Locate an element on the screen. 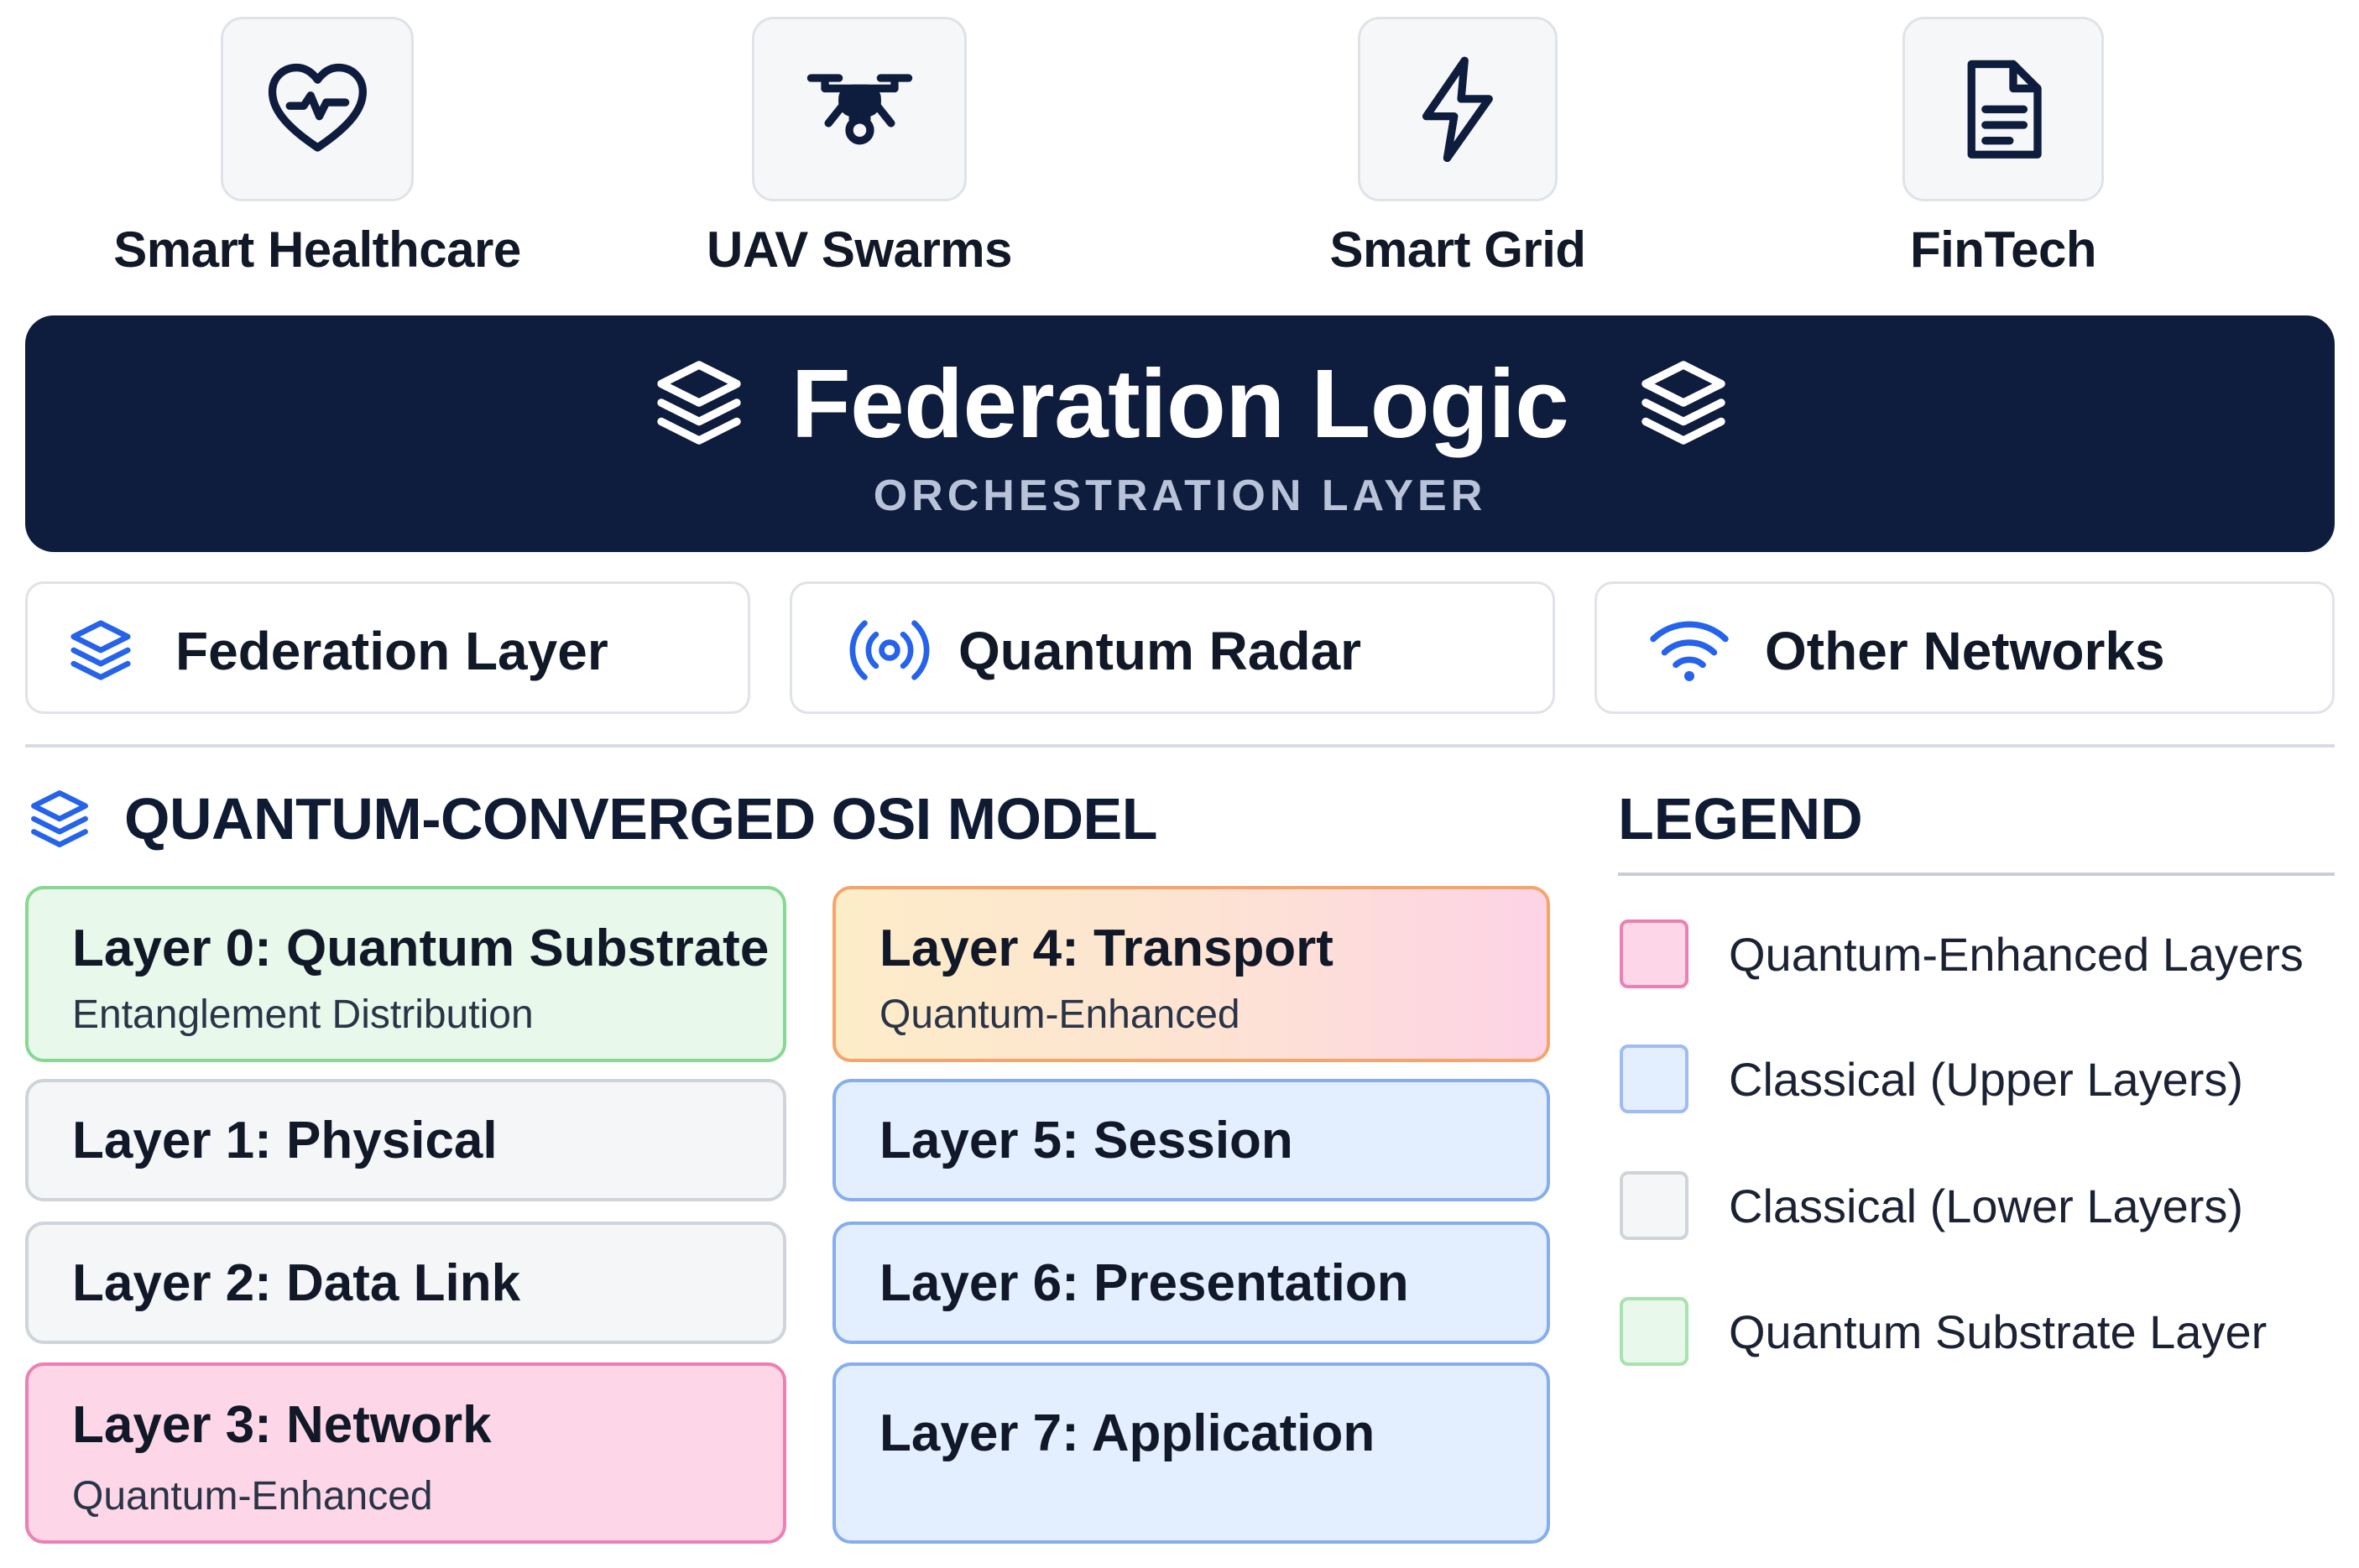 The height and width of the screenshot is (1568, 2359). layer-name: Layer 5: Session is located at coordinates (1086, 1140).